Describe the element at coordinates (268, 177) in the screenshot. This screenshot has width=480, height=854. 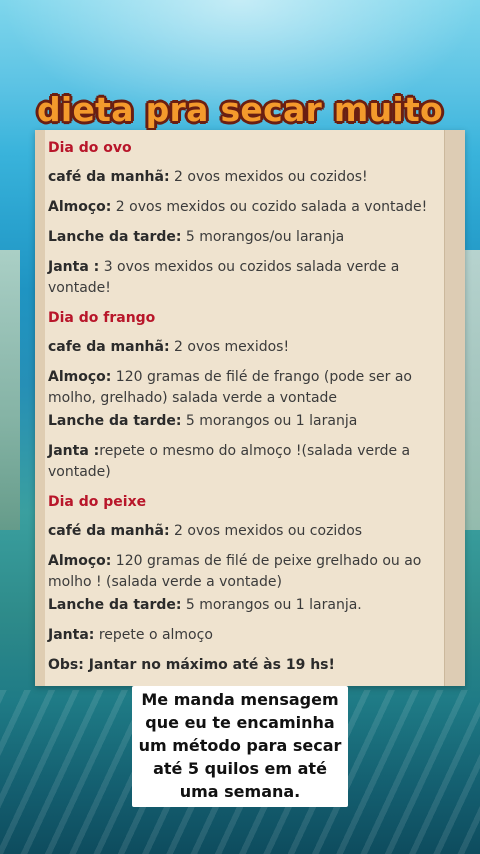
I see `meal-text: 2 ovos mexidos ou cozidos!` at that location.